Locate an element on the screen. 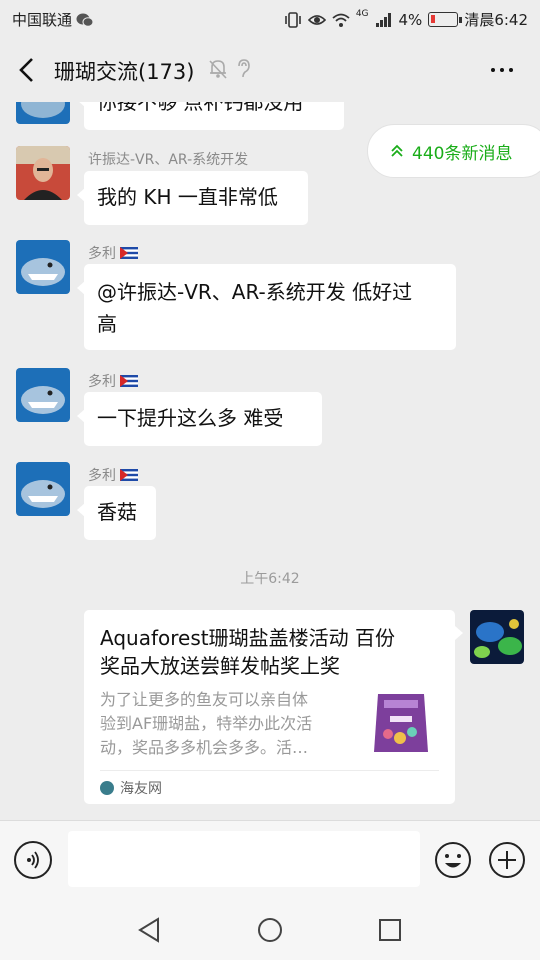 Image resolution: width=540 pixels, height=960 pixels. message-bubble: 一下提升这么多 难受 is located at coordinates (199, 419).